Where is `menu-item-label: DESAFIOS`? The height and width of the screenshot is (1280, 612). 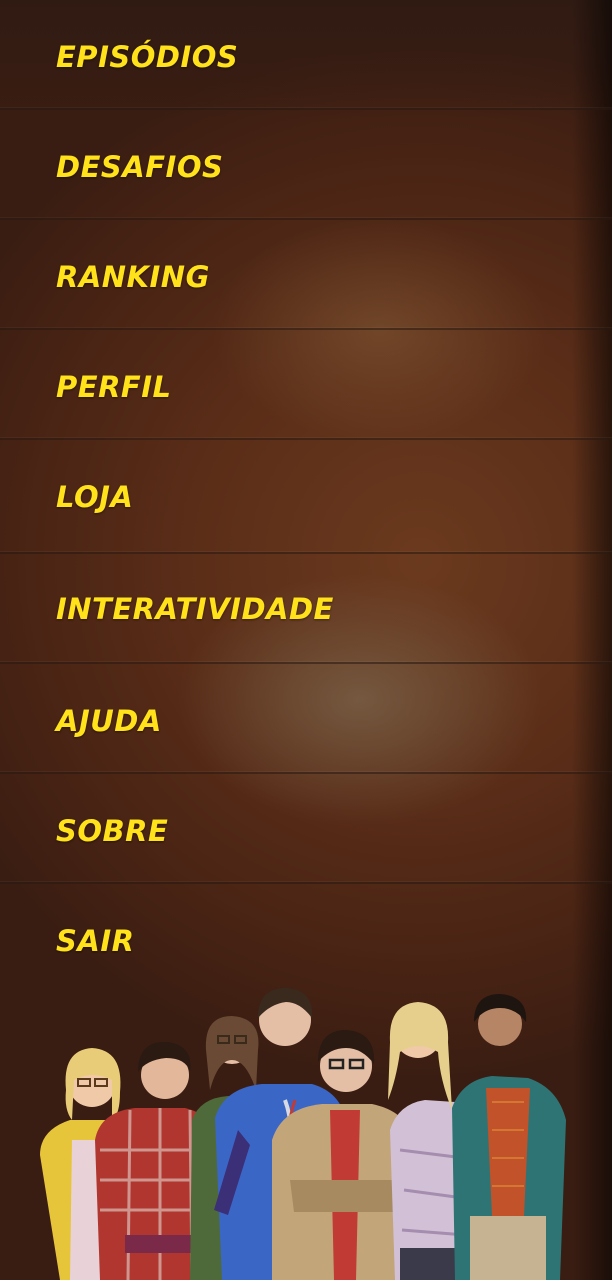
menu-item-label: DESAFIOS is located at coordinates (140, 167).